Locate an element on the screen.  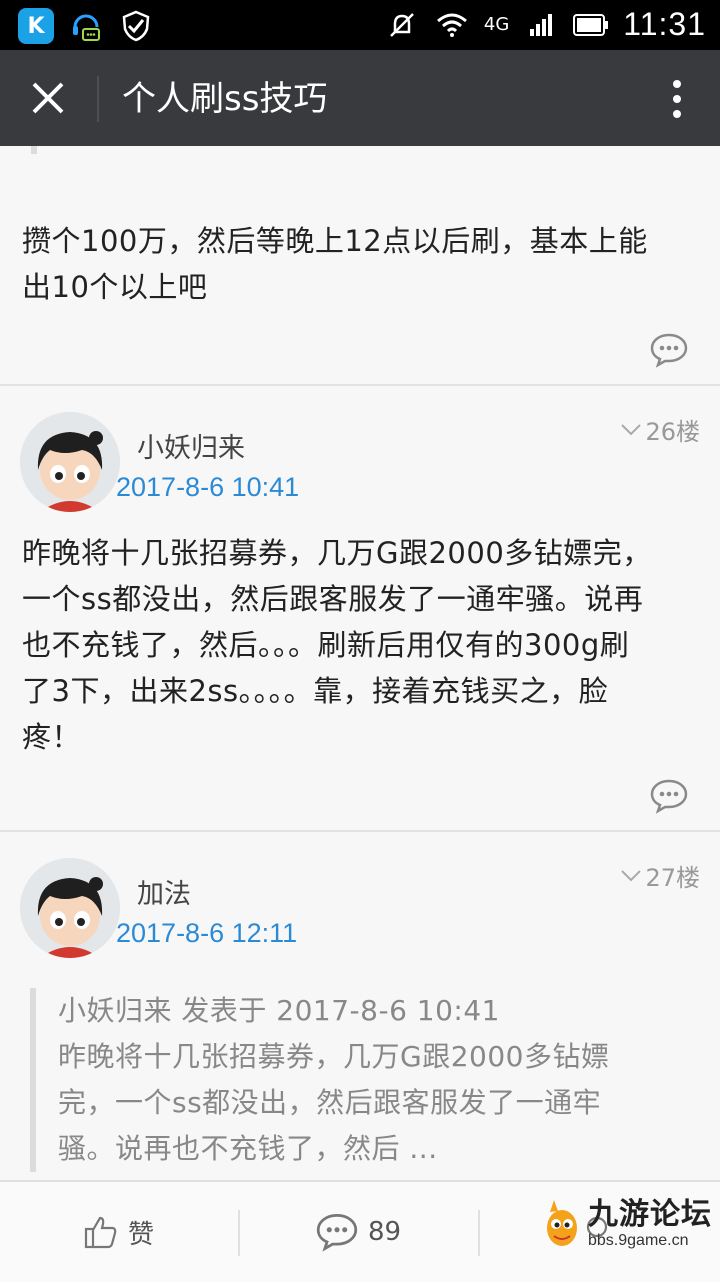
more-menu-button is located at coordinates (677, 99).